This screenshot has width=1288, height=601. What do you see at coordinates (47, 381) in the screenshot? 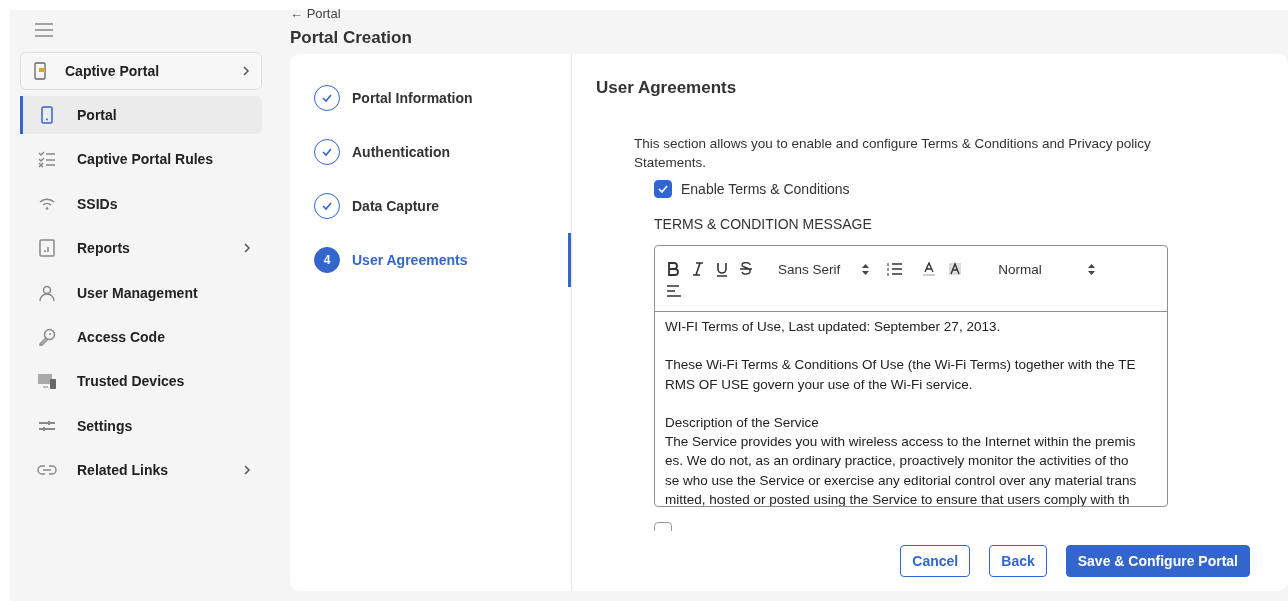
I see `devices-icon` at bounding box center [47, 381].